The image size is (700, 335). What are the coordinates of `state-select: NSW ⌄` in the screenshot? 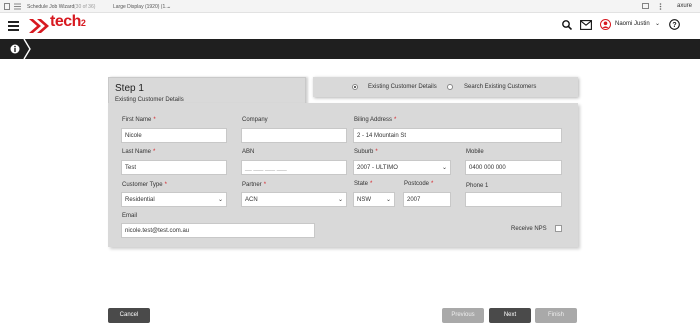 It's located at (374, 199).